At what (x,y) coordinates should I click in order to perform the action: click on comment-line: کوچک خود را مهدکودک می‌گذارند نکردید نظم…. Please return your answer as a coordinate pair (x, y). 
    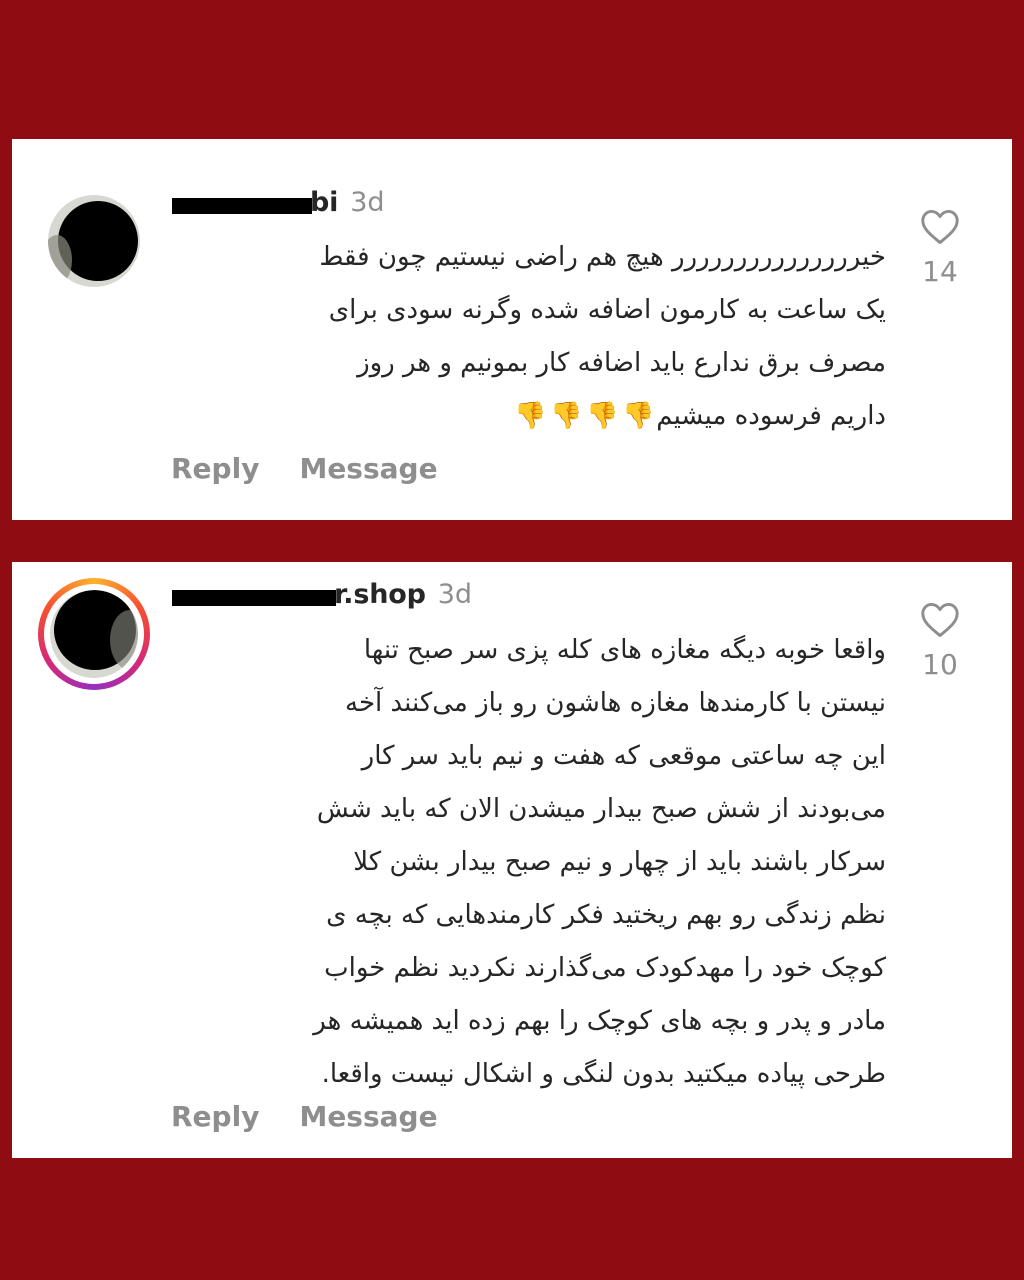
    Looking at the image, I should click on (605, 968).